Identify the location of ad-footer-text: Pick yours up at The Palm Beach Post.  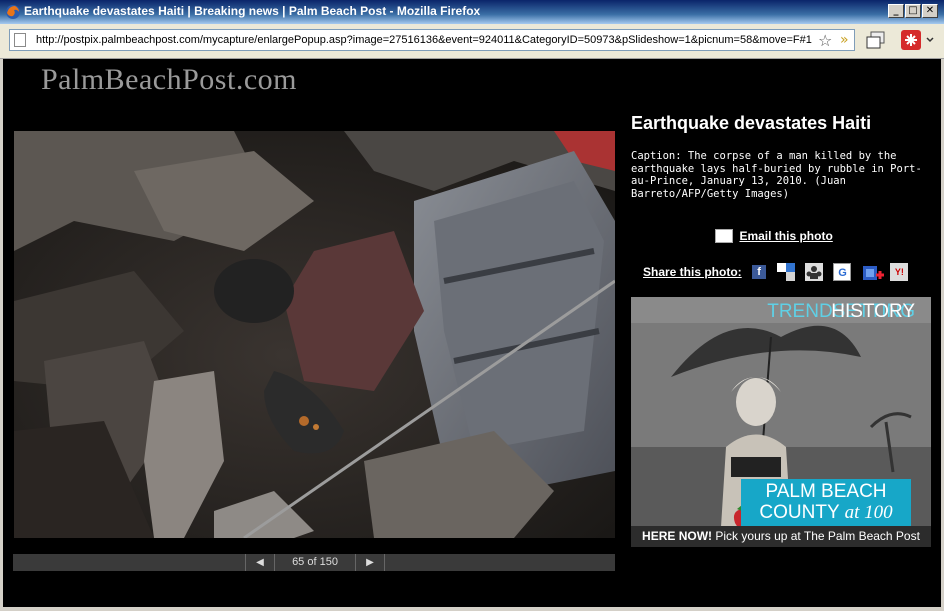
(817, 536).